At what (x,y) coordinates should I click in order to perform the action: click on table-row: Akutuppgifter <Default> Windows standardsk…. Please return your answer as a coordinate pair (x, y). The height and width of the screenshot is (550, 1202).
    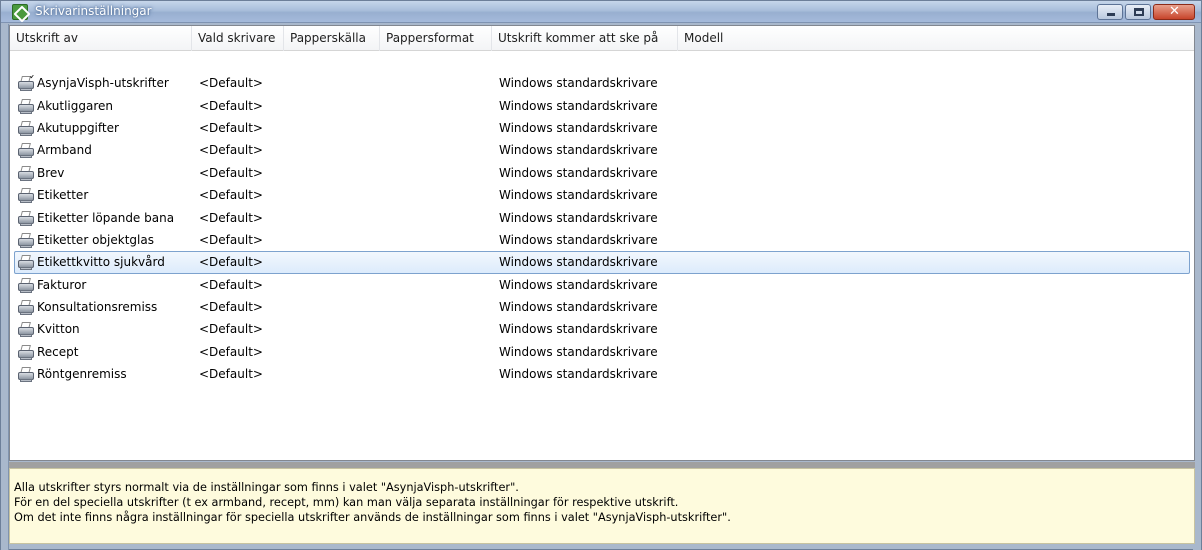
    Looking at the image, I should click on (602, 128).